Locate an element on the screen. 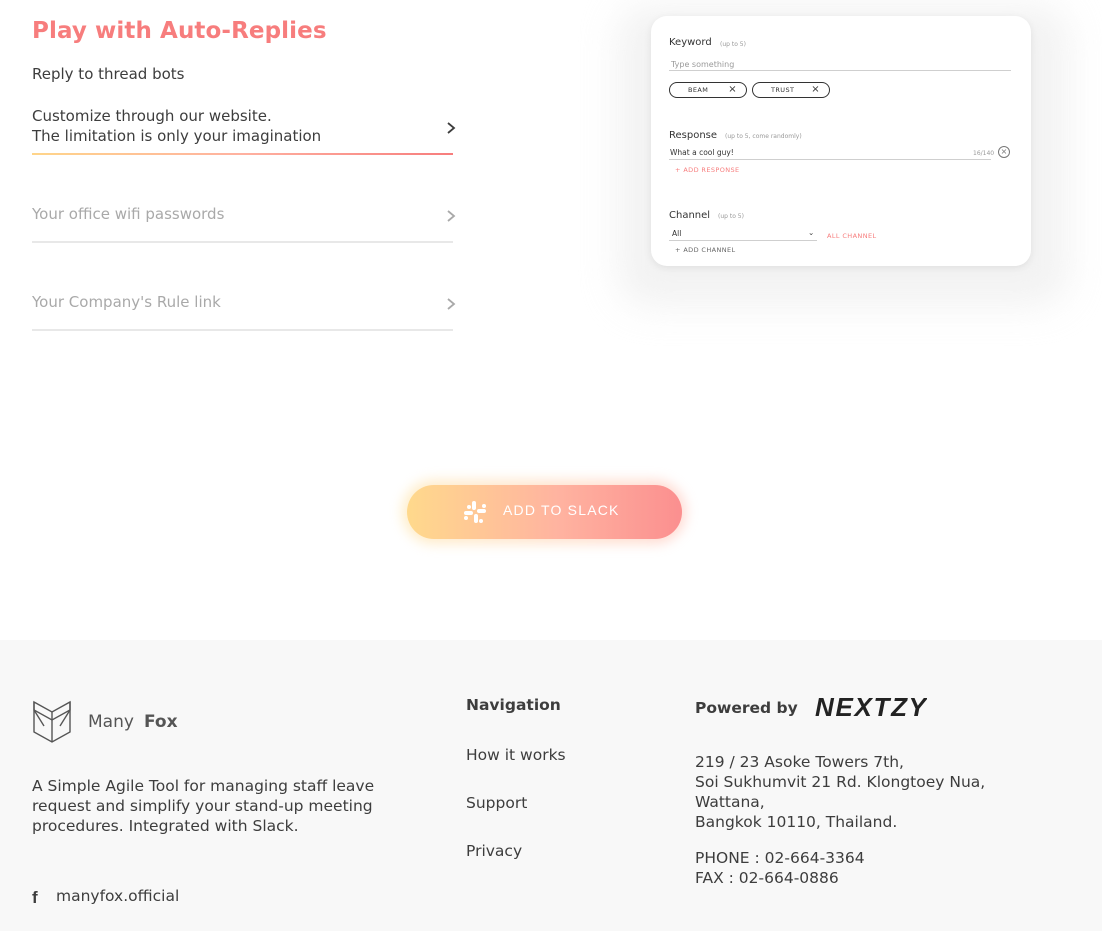 The image size is (1102, 931). all-channel-link: ALL CHANNEL is located at coordinates (852, 236).